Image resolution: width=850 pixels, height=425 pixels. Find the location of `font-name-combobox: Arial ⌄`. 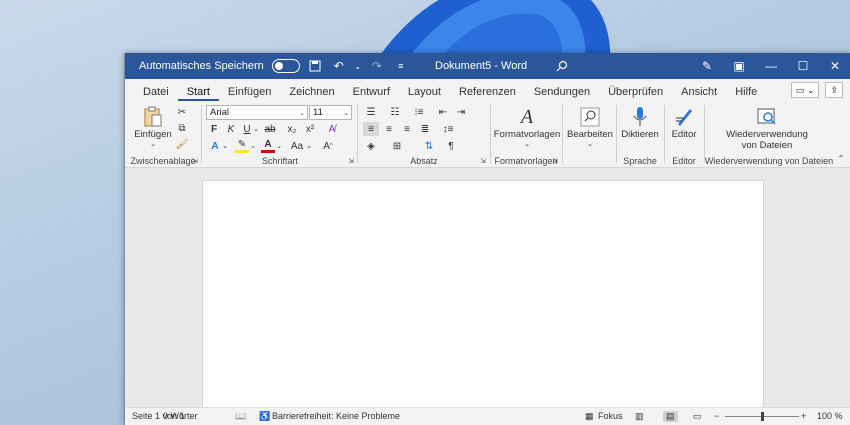

font-name-combobox: Arial ⌄ is located at coordinates (257, 112).